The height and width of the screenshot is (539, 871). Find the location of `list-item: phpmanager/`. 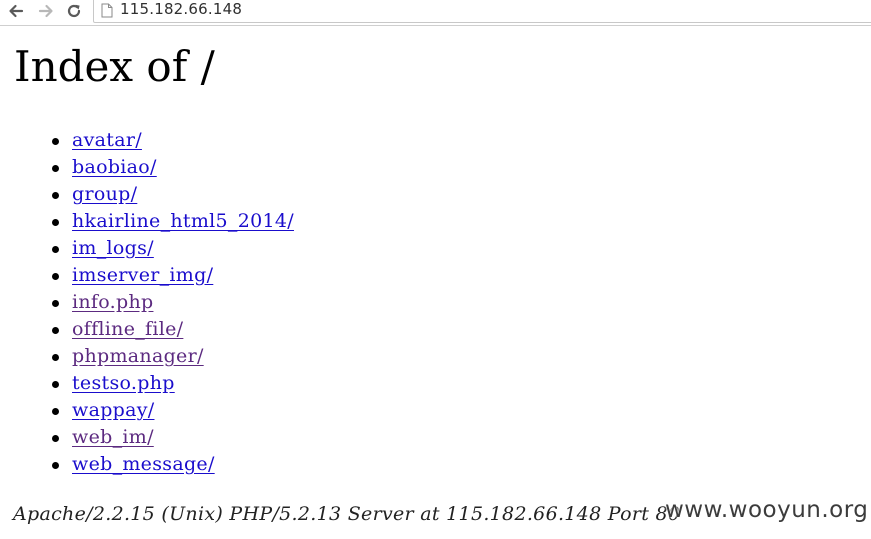

list-item: phpmanager/ is located at coordinates (167, 356).